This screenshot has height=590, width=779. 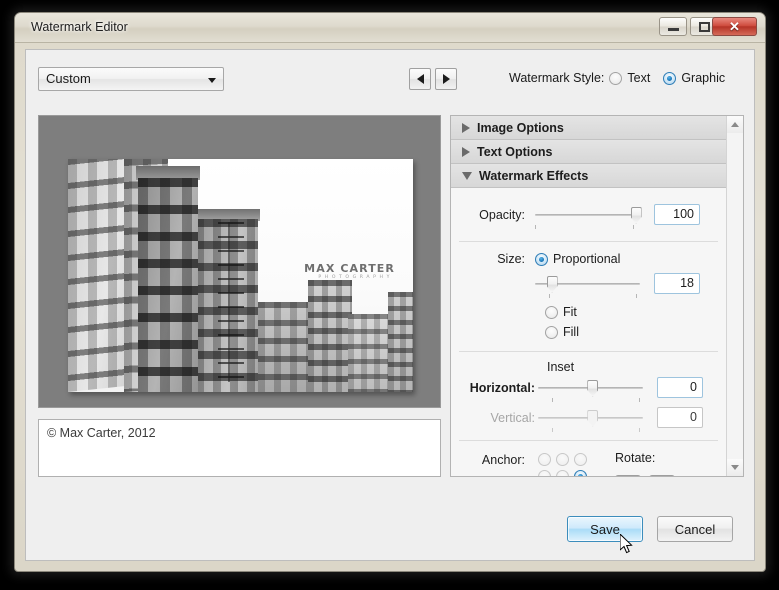 What do you see at coordinates (587, 214) in the screenshot?
I see `slider-track` at bounding box center [587, 214].